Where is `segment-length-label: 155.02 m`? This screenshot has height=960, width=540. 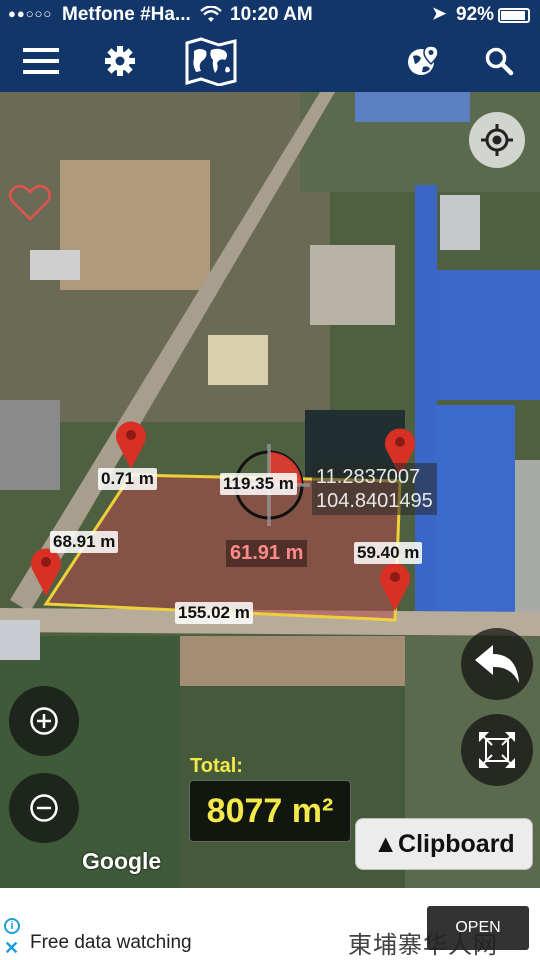 segment-length-label: 155.02 m is located at coordinates (214, 613).